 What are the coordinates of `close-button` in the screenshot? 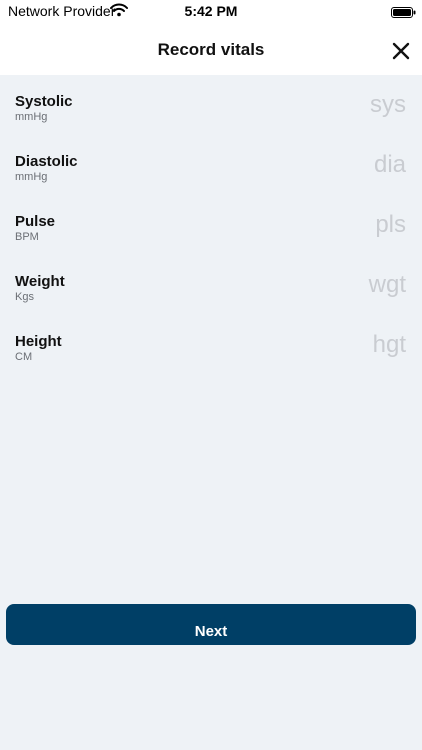 It's located at (401, 52).